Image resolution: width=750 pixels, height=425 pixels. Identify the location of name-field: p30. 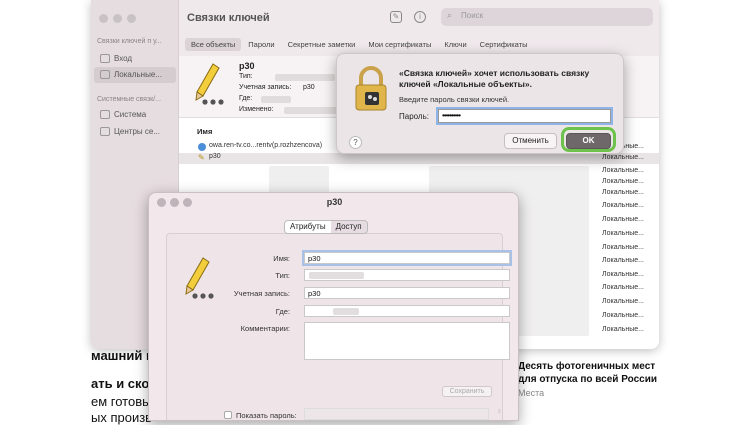
(407, 258).